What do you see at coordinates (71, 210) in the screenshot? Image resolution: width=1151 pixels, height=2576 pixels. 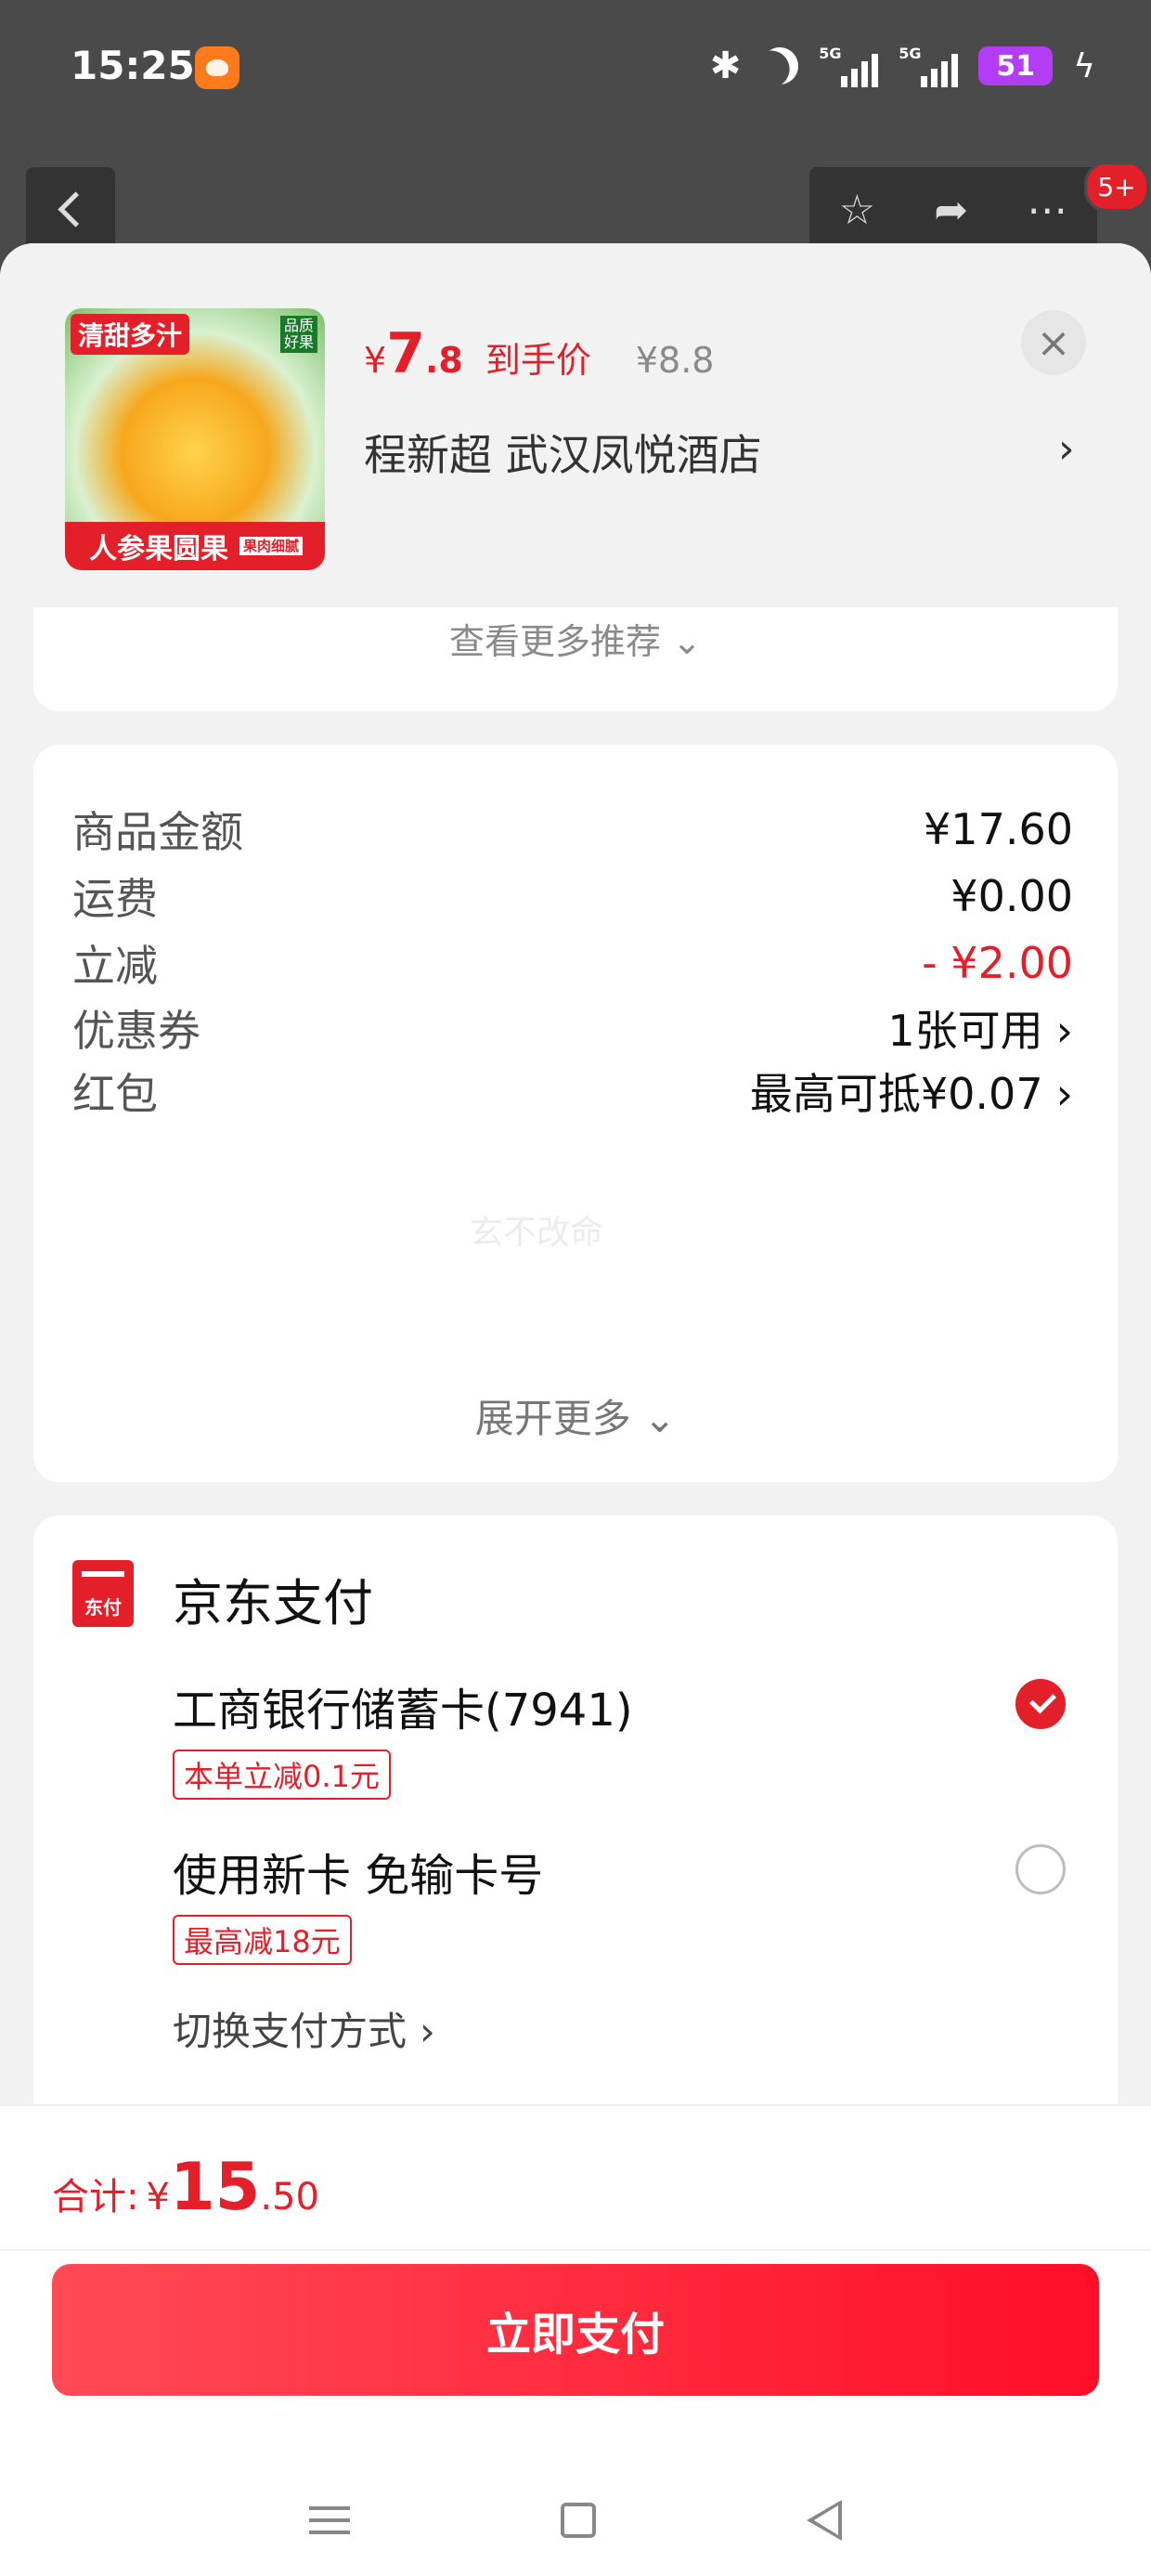 I see `back-button` at bounding box center [71, 210].